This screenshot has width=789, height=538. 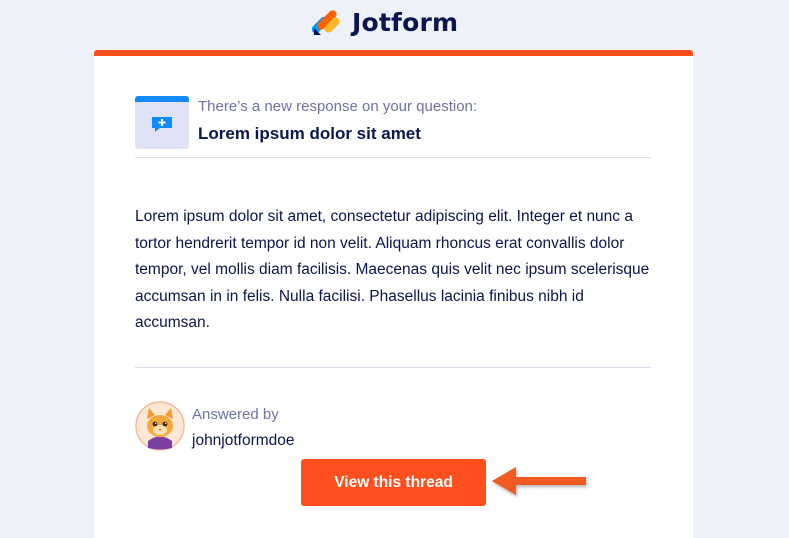 What do you see at coordinates (309, 133) in the screenshot?
I see `question-title: Lorem ipsum dolor sit amet` at bounding box center [309, 133].